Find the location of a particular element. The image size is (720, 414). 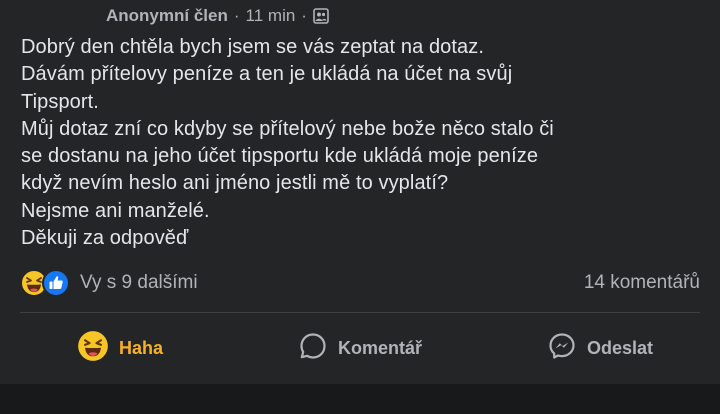

post-line: Děkuji za odpověď is located at coordinates (105, 238).